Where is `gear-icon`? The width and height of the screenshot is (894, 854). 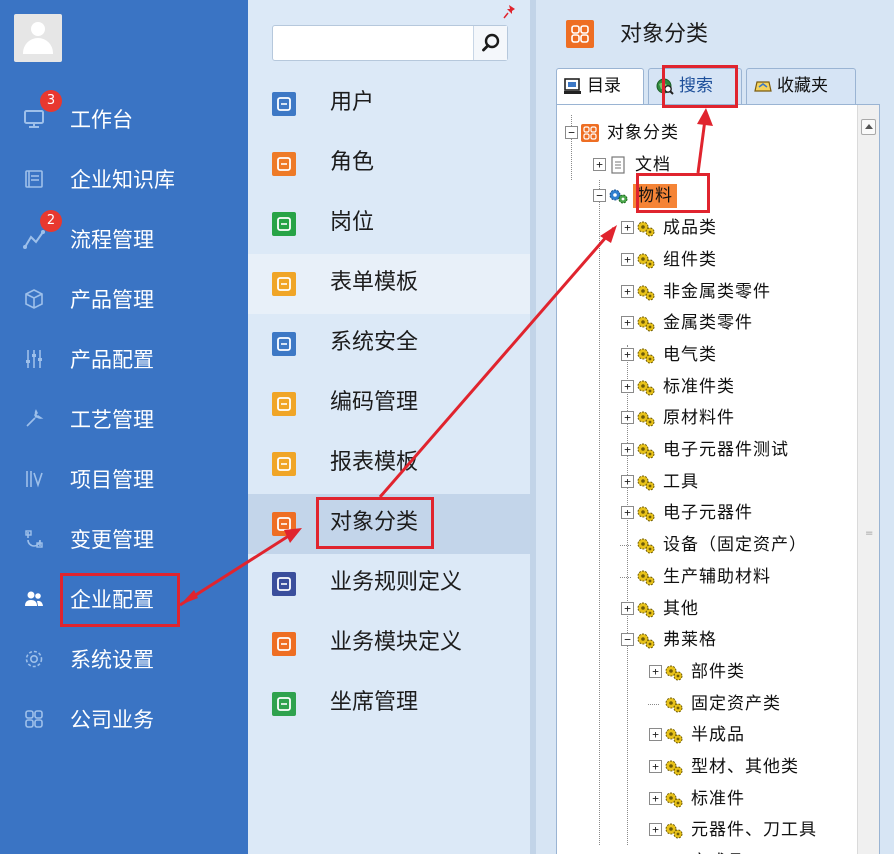
gear-icon is located at coordinates (34, 659).